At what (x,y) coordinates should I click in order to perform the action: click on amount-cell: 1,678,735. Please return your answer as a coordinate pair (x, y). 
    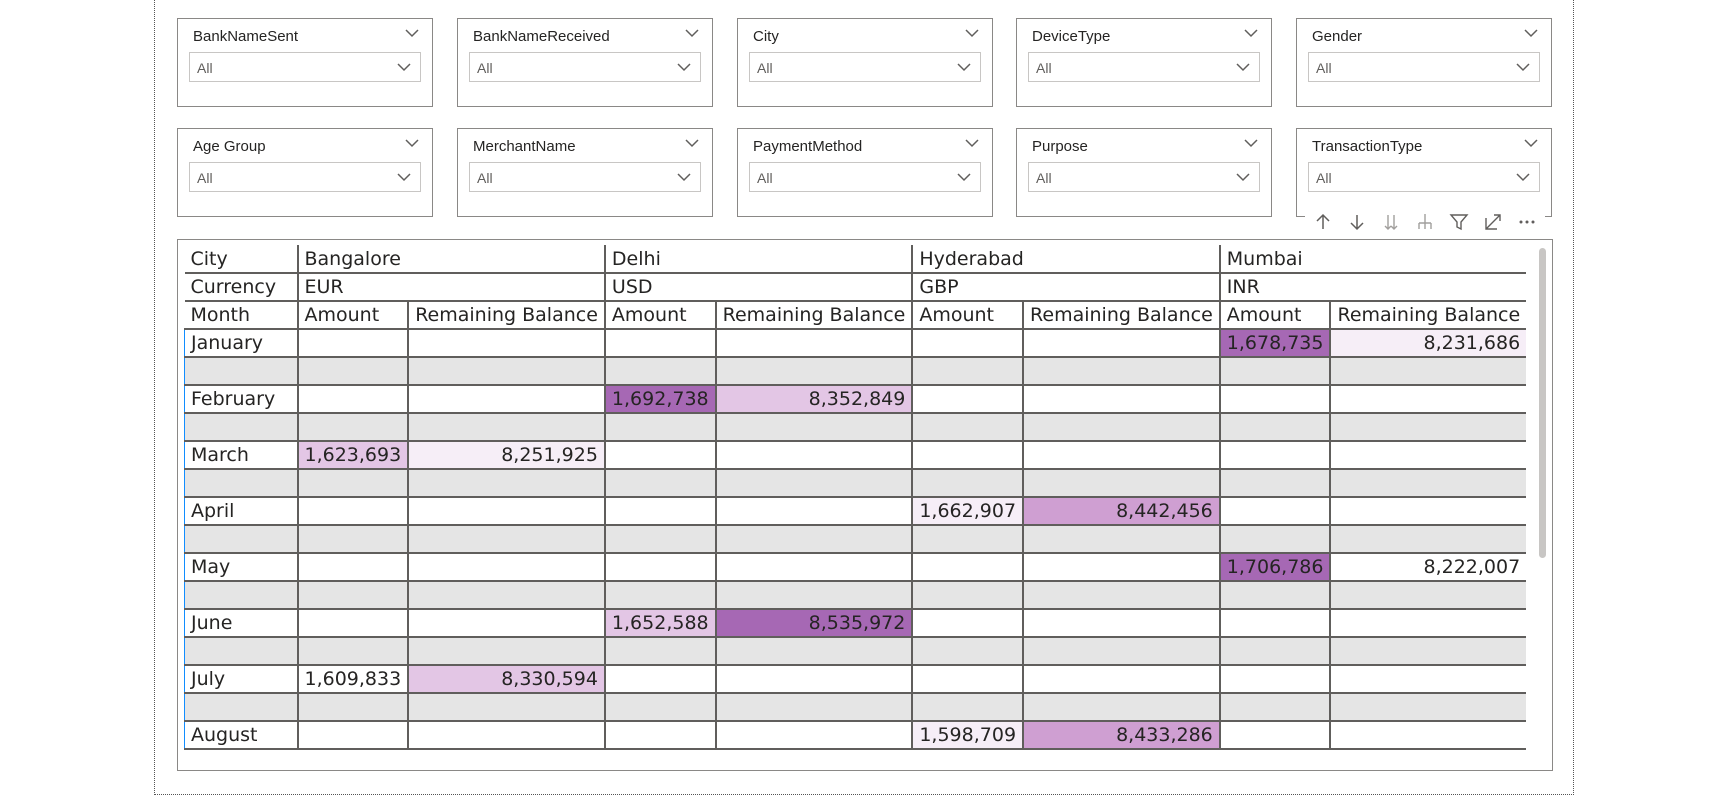
    Looking at the image, I should click on (1274, 343).